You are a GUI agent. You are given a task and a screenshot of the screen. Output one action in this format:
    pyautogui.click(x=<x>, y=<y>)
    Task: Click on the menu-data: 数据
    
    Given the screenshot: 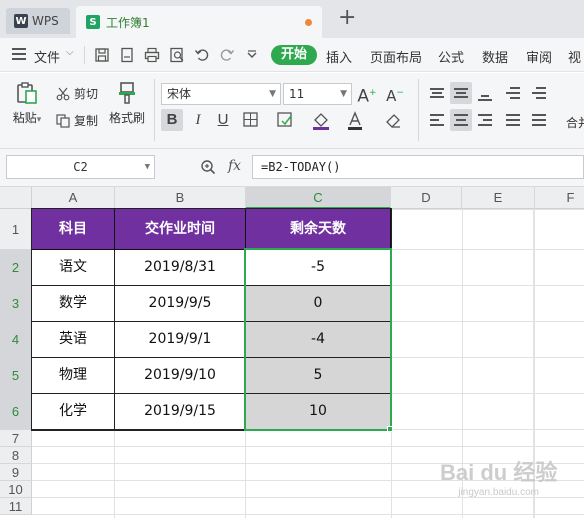 What is the action you would take?
    pyautogui.click(x=495, y=56)
    